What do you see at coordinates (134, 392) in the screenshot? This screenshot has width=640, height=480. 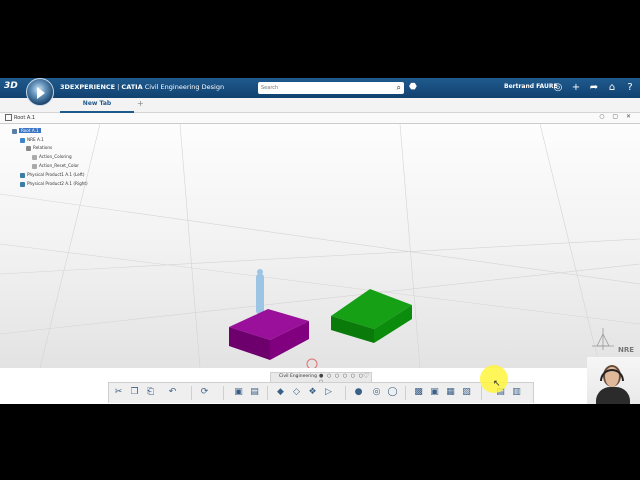 I see `copy-icon: ❐` at bounding box center [134, 392].